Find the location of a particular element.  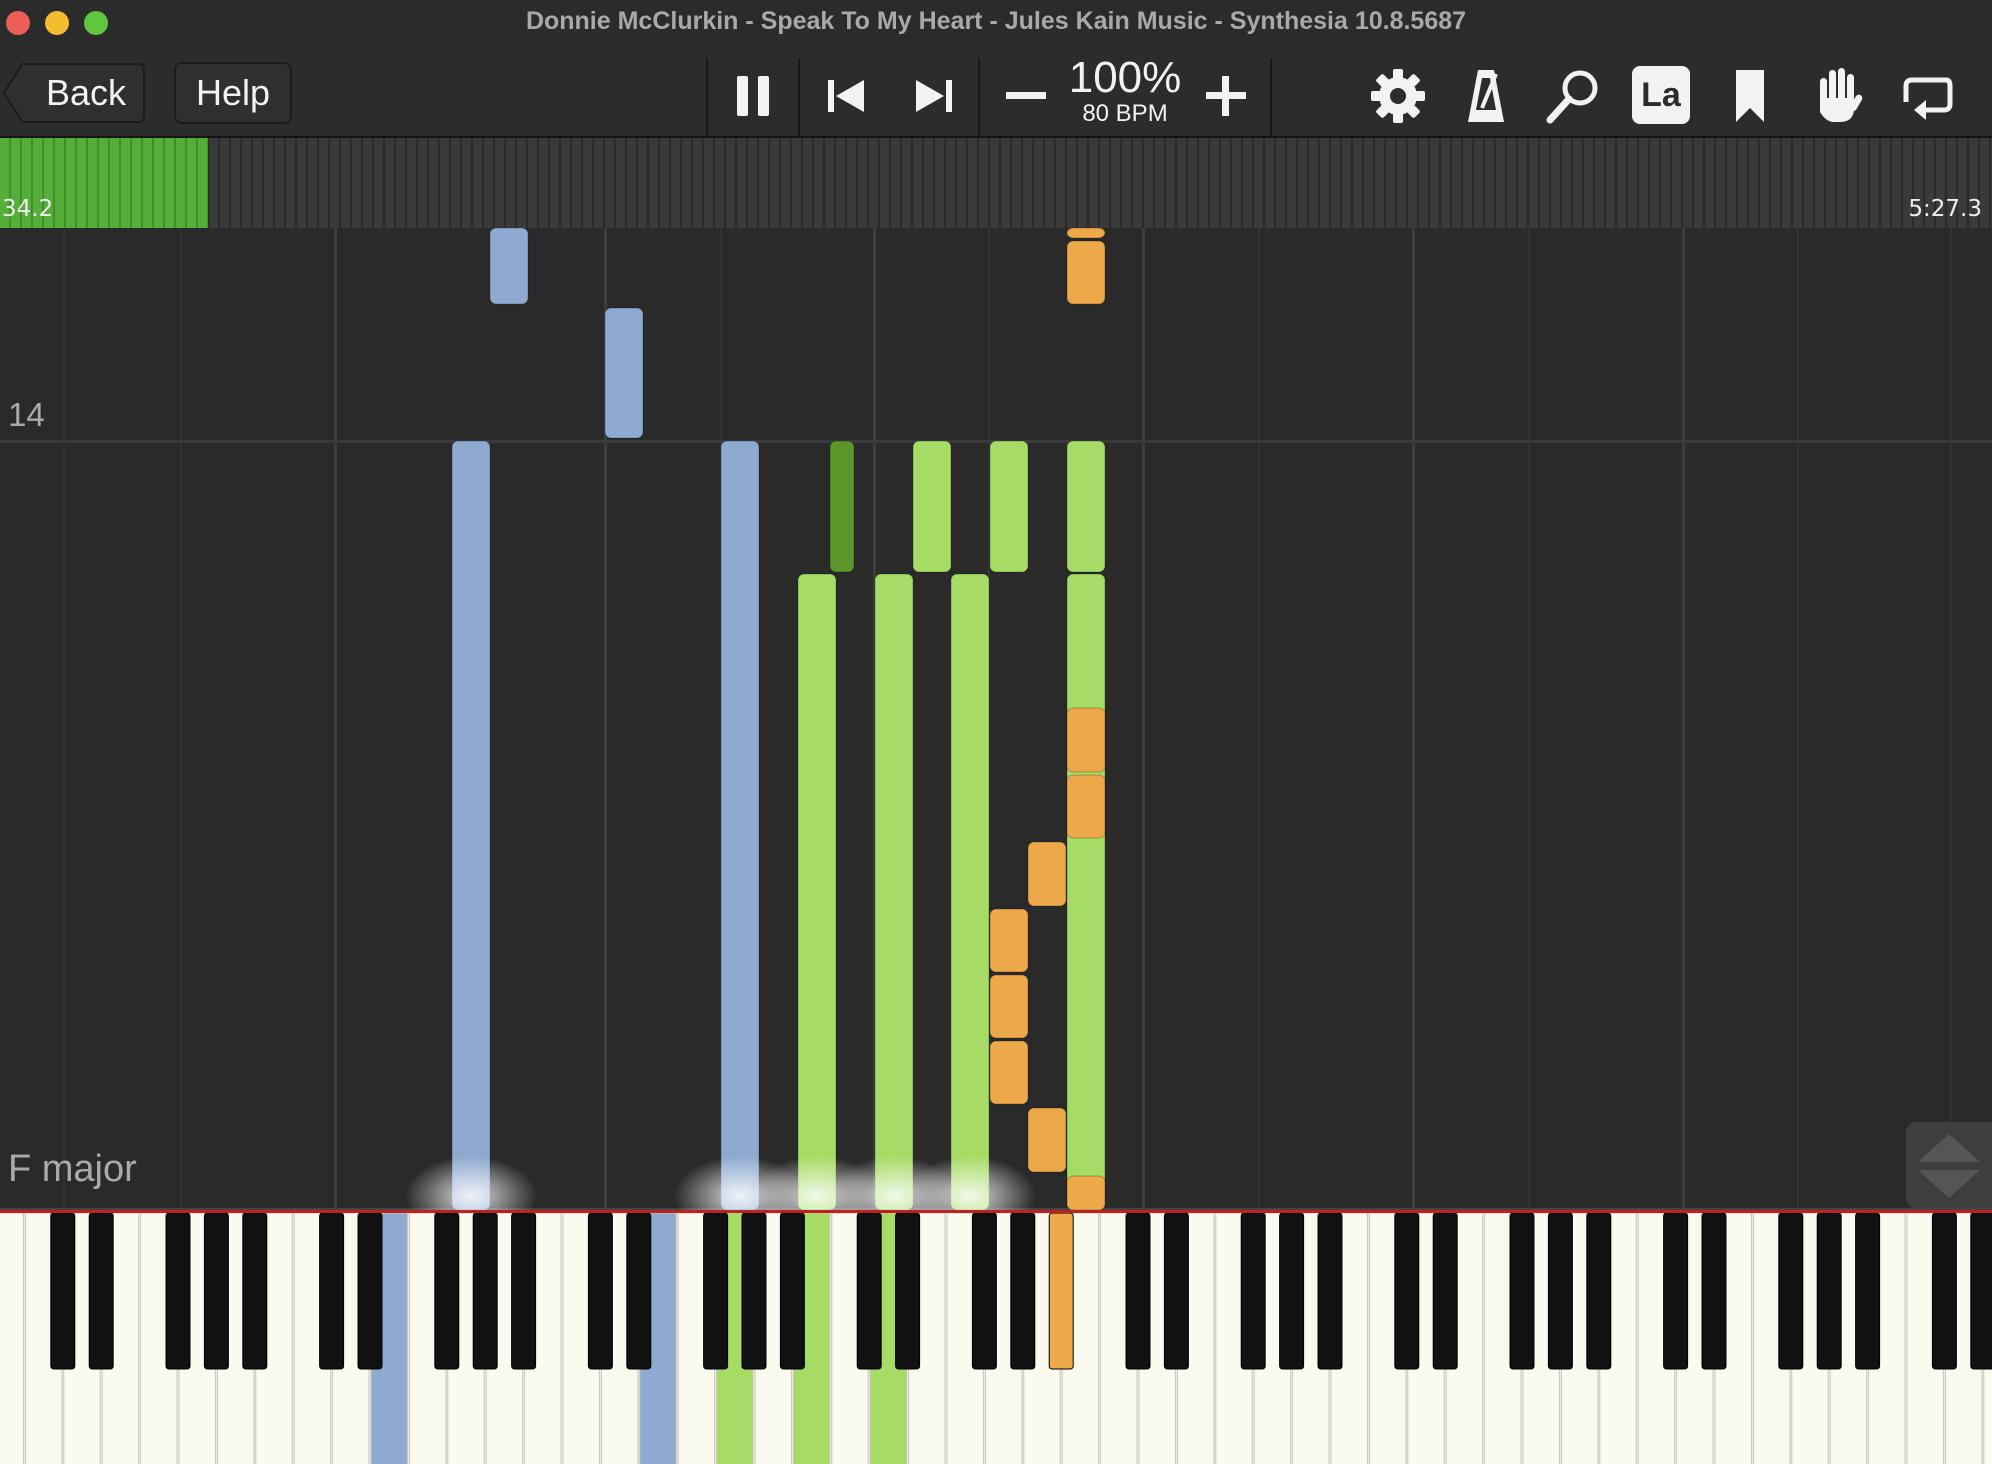

current-time: 34.2 is located at coordinates (28, 209).